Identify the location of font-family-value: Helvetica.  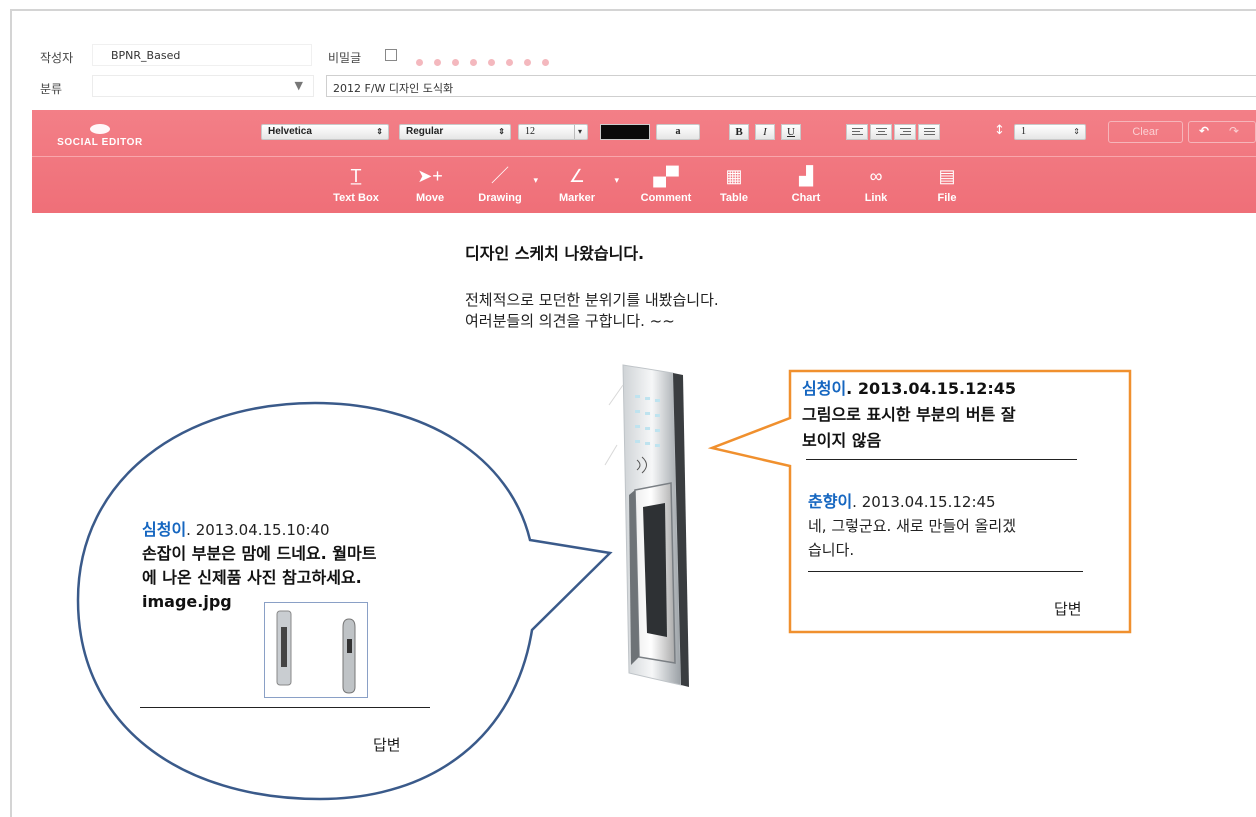
(290, 131).